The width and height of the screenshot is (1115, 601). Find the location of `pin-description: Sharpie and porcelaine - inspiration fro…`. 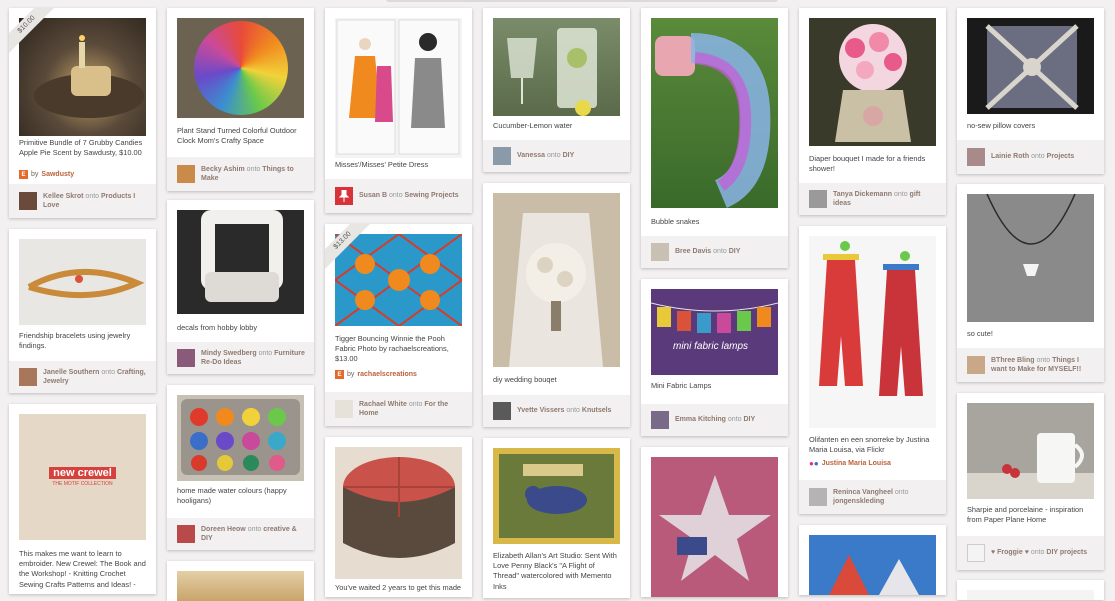

pin-description: Sharpie and porcelaine - inspiration fro… is located at coordinates (1025, 515).